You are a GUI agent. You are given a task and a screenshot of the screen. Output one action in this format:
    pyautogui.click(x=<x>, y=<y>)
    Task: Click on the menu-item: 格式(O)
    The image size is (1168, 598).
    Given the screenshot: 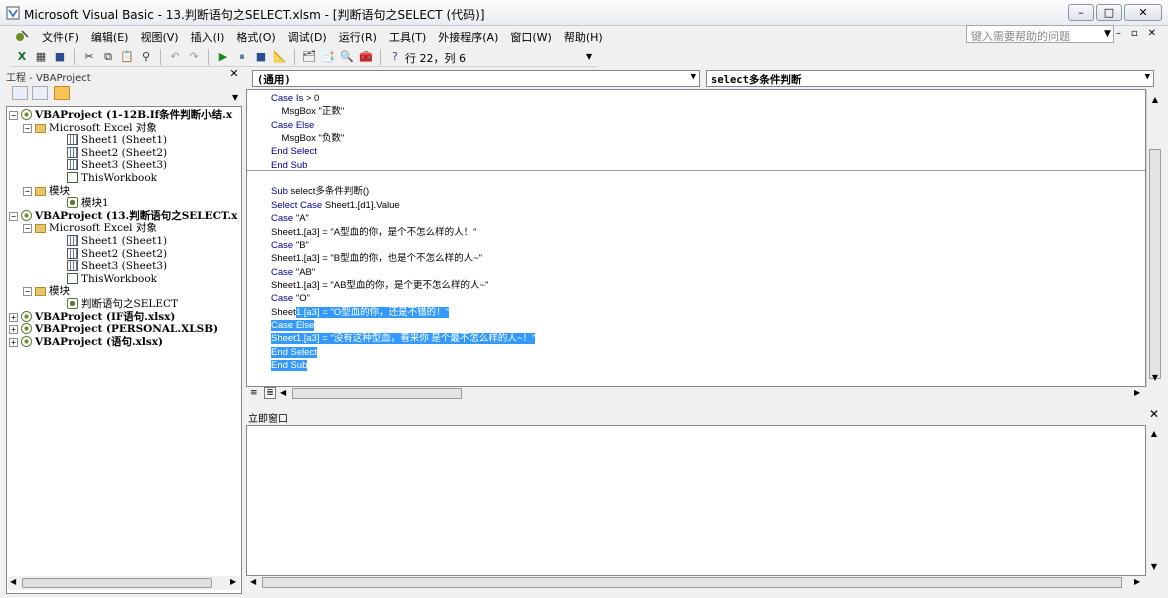 What is the action you would take?
    pyautogui.click(x=255, y=37)
    